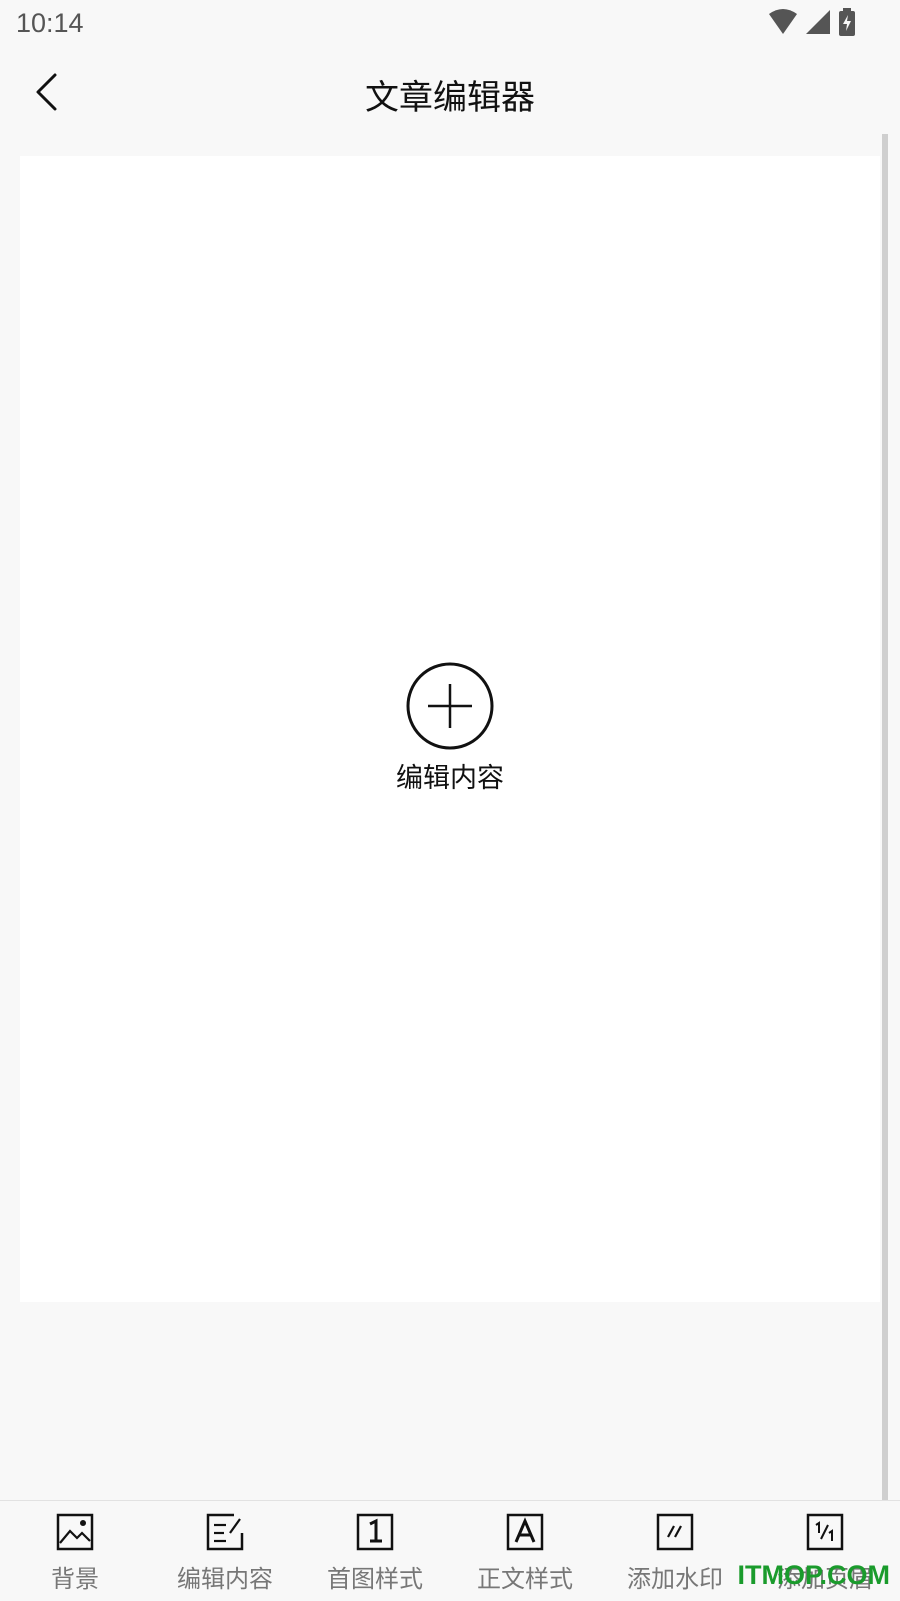 Image resolution: width=900 pixels, height=1601 pixels. What do you see at coordinates (75, 1579) in the screenshot?
I see `tool-label: 背景` at bounding box center [75, 1579].